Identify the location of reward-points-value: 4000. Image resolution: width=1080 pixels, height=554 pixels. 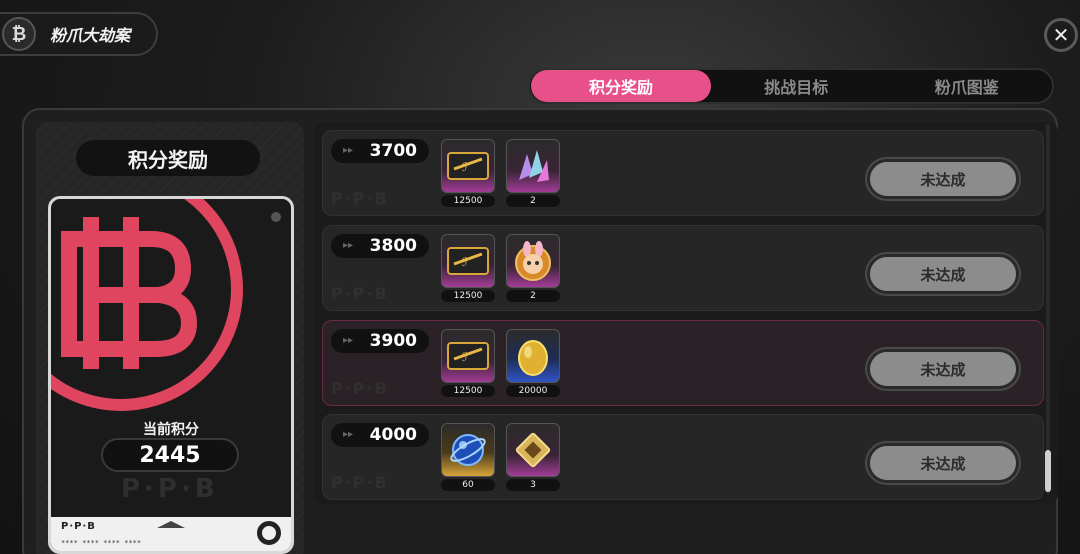
(393, 435).